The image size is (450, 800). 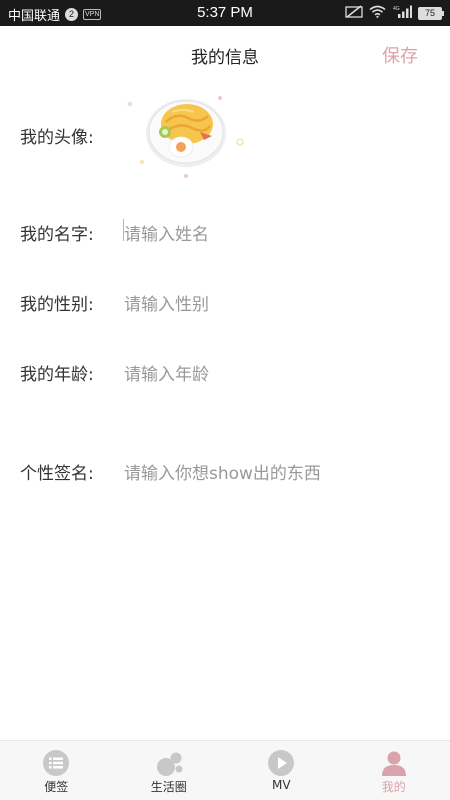 I want to click on tab-label: 我的, so click(x=393, y=787).